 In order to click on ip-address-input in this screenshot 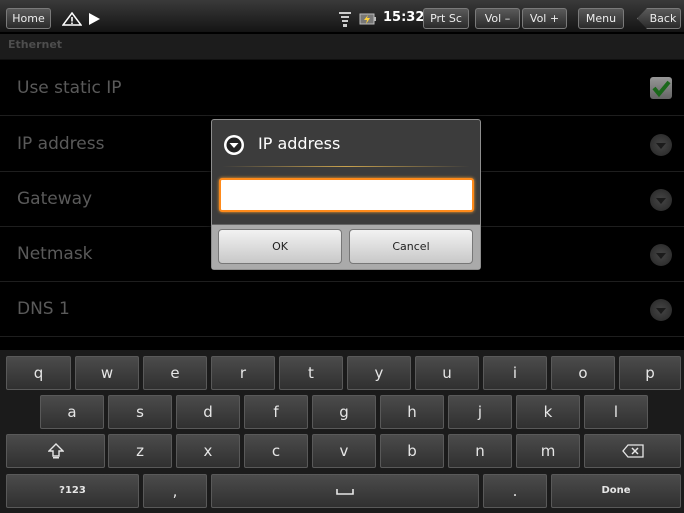, I will do `click(346, 195)`.